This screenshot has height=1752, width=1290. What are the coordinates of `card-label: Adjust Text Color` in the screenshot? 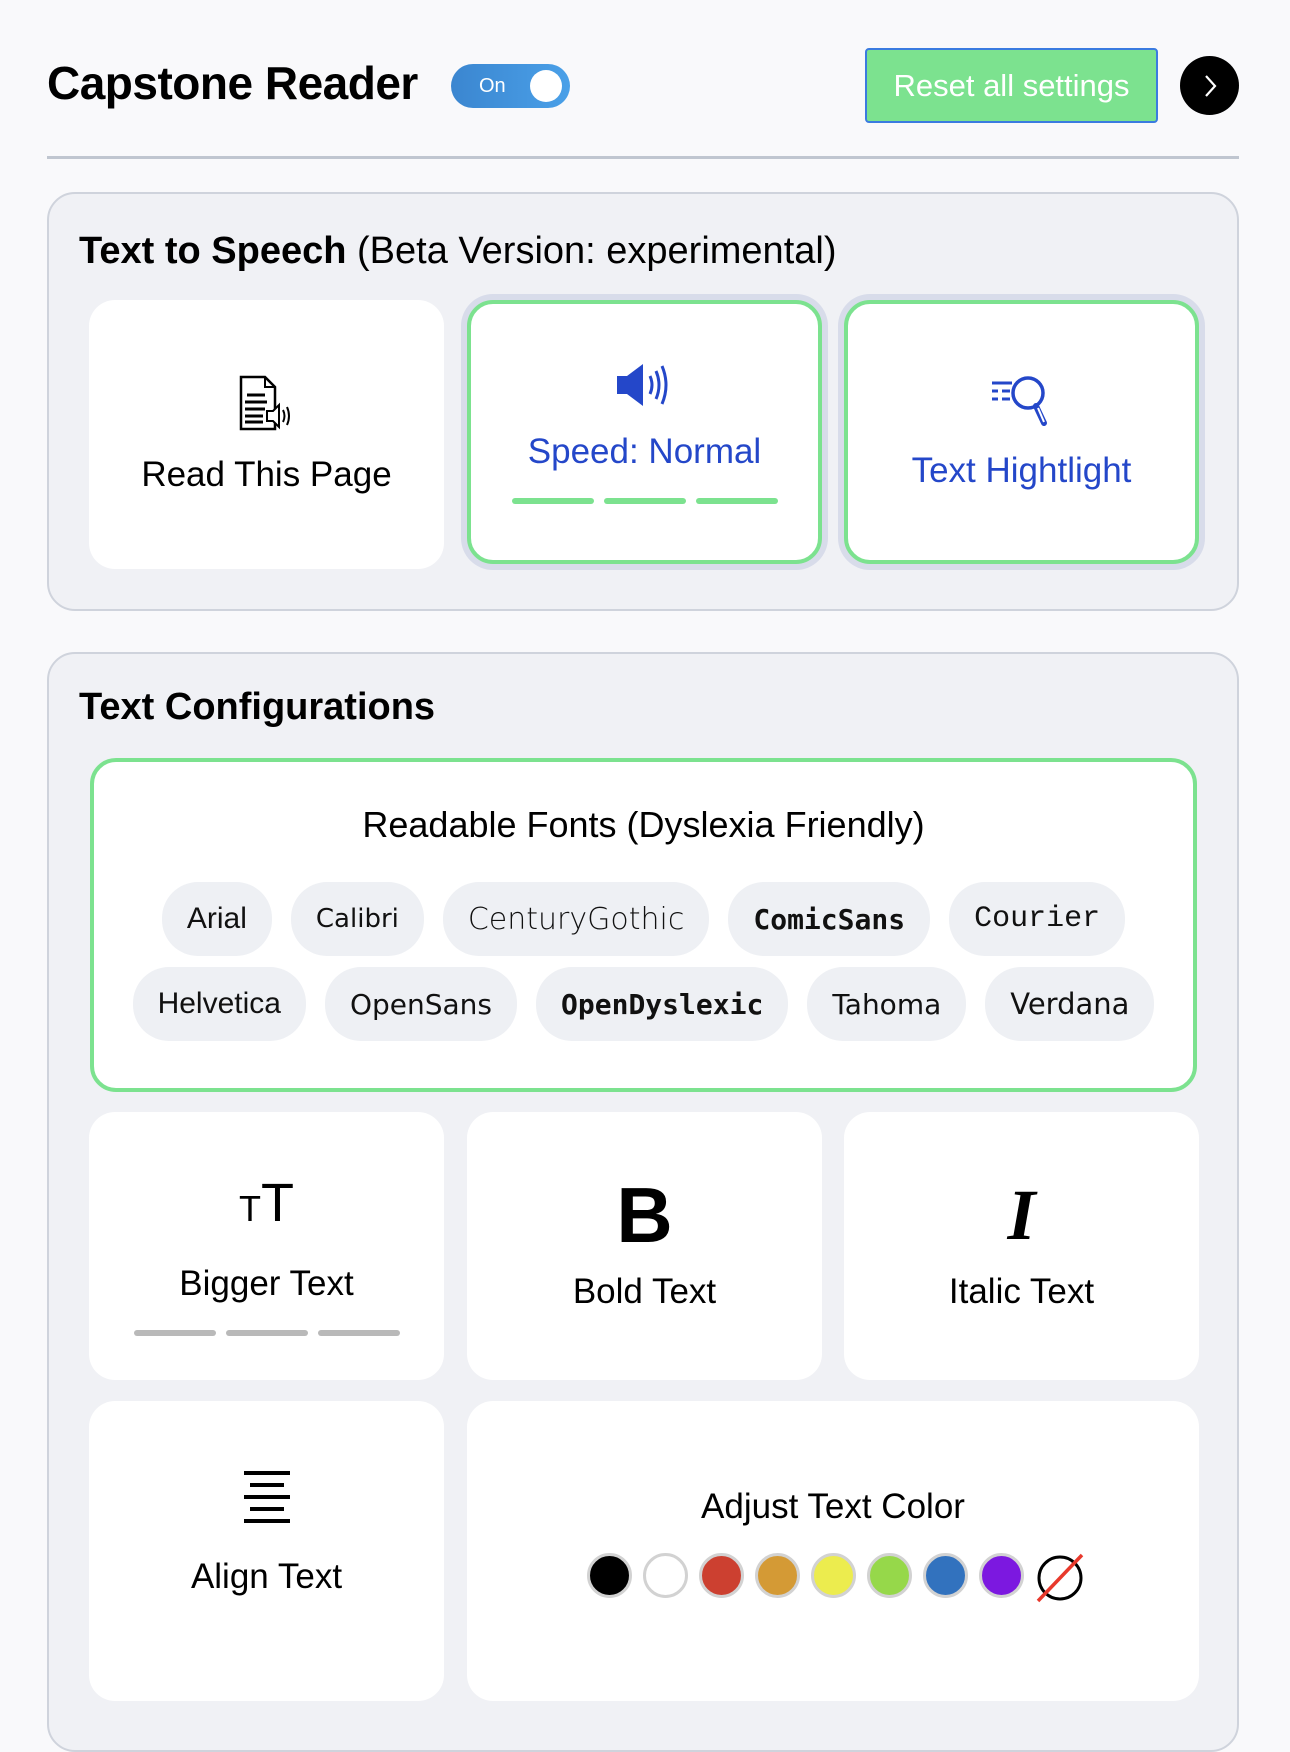 It's located at (833, 1506).